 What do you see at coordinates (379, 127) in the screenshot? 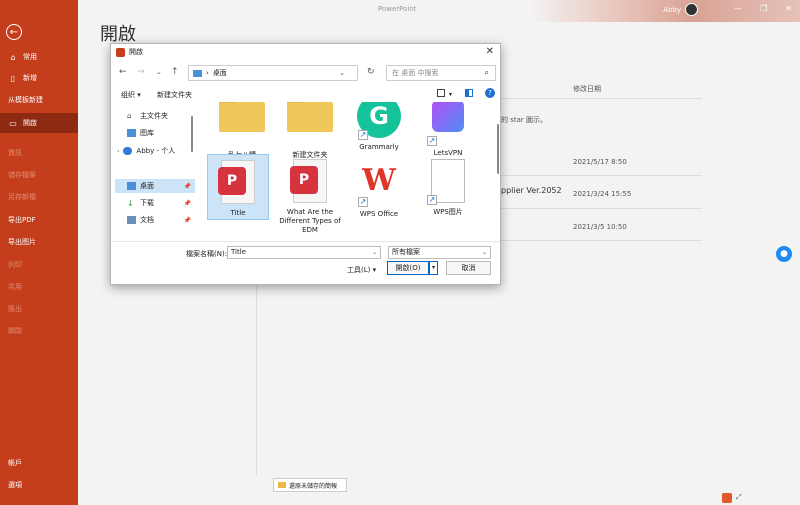
I see `file-item: G ↗ Grammarly` at bounding box center [379, 127].